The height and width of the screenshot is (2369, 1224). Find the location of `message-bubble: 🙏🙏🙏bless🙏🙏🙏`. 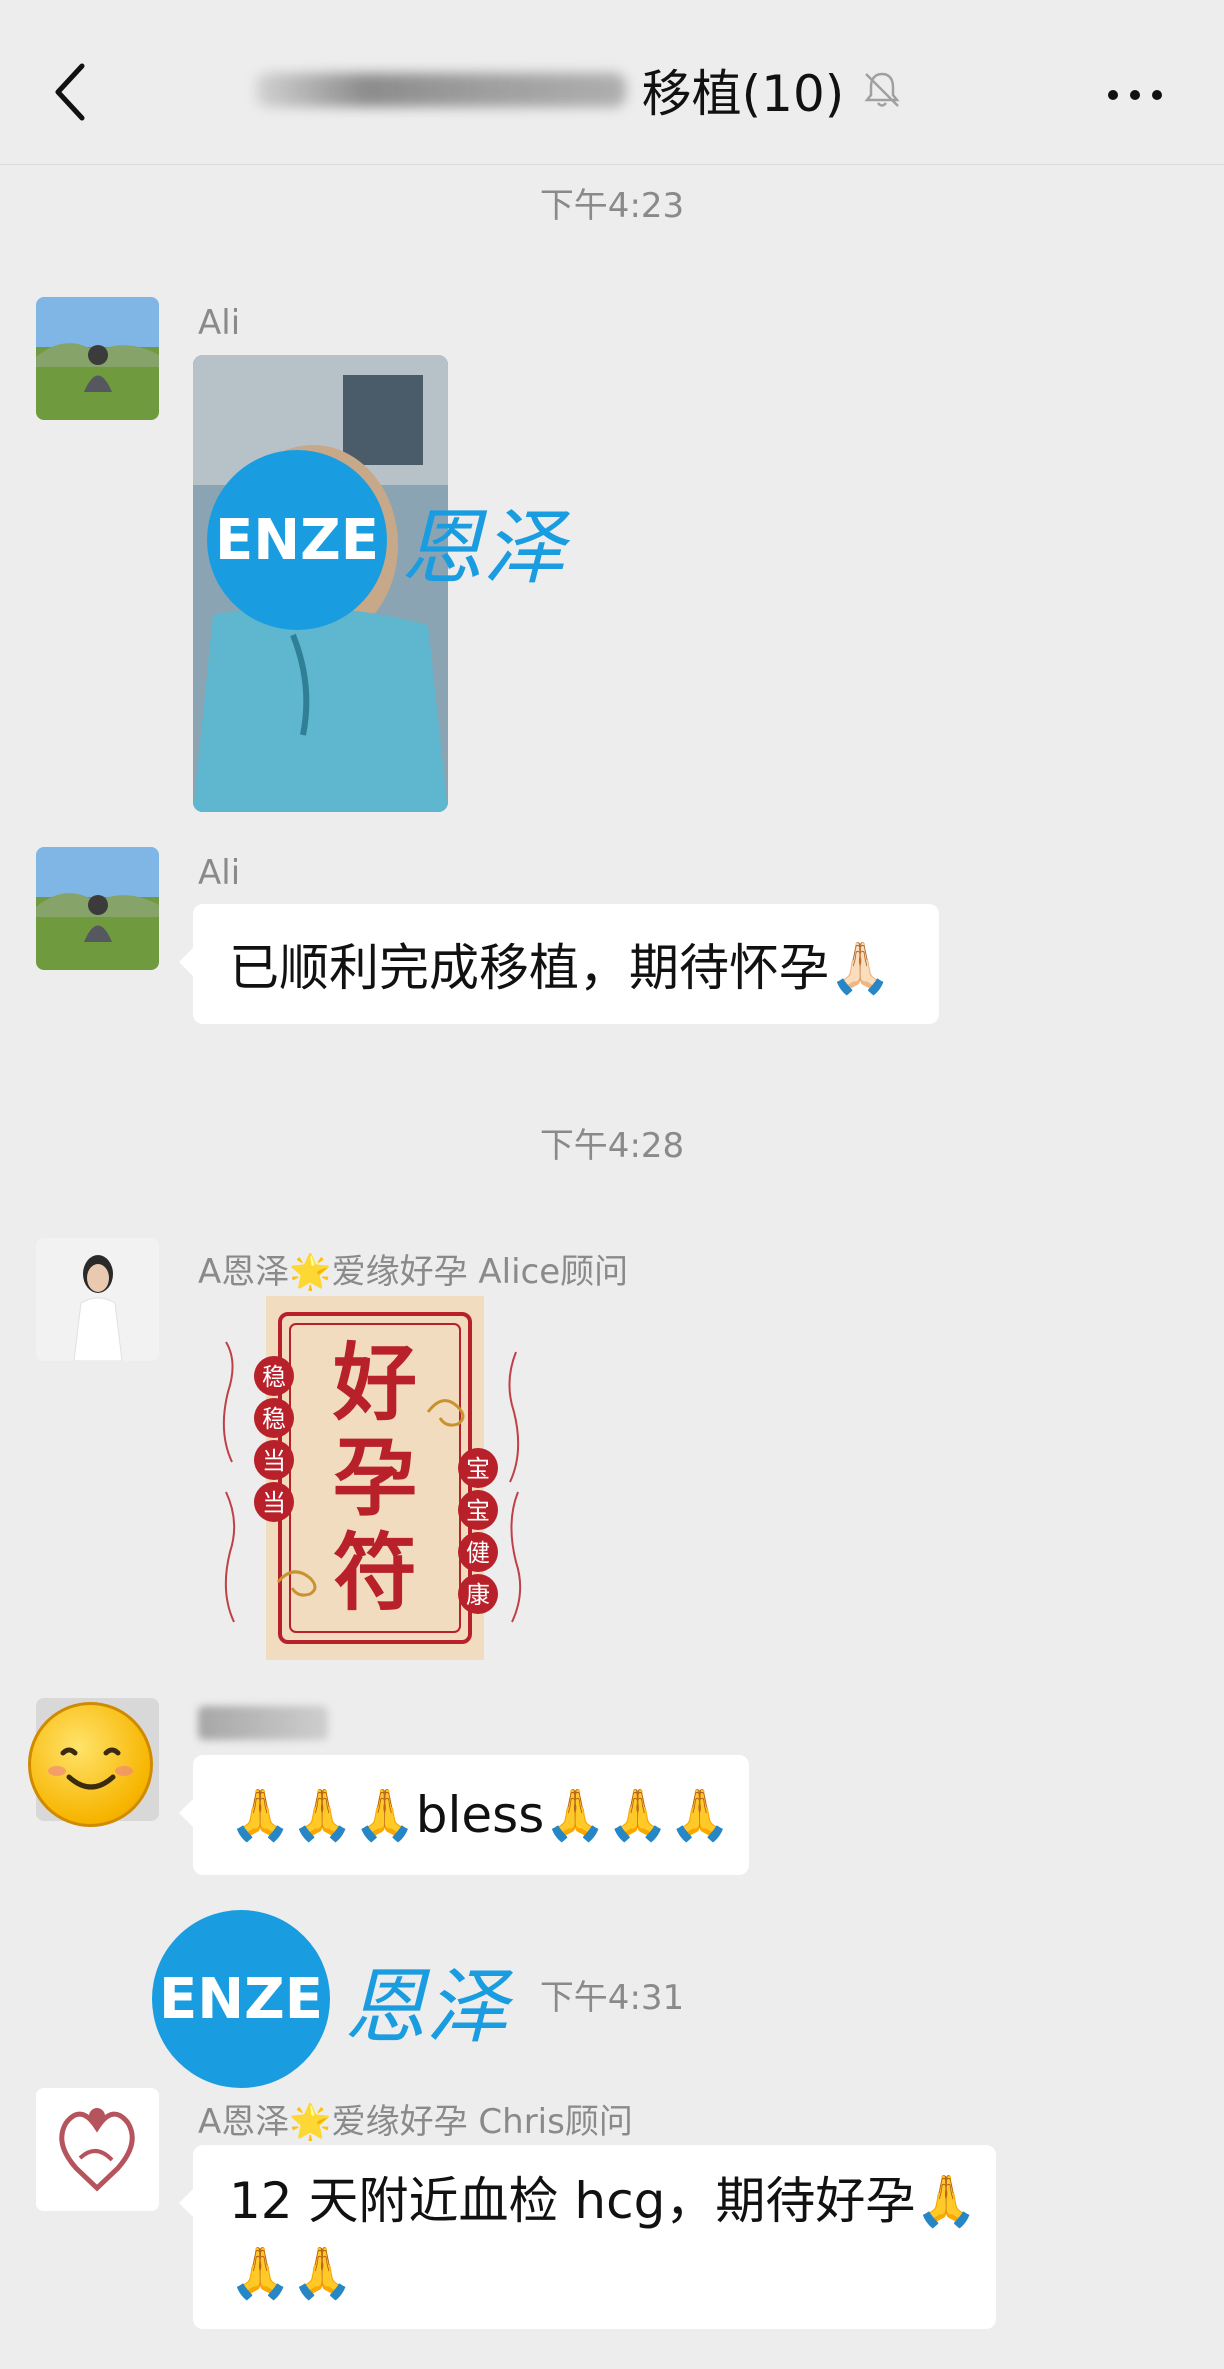

message-bubble: 🙏🙏🙏bless🙏🙏🙏 is located at coordinates (464, 1815).